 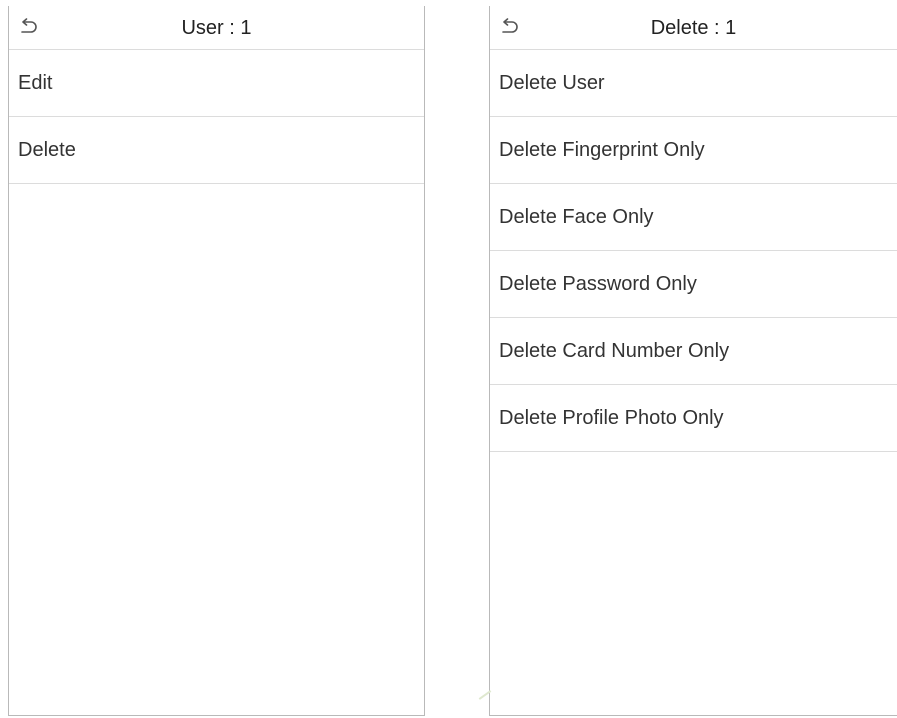 I want to click on menu-item-delete-profile-photo-only: Delete Profile Photo Only, so click(x=693, y=418).